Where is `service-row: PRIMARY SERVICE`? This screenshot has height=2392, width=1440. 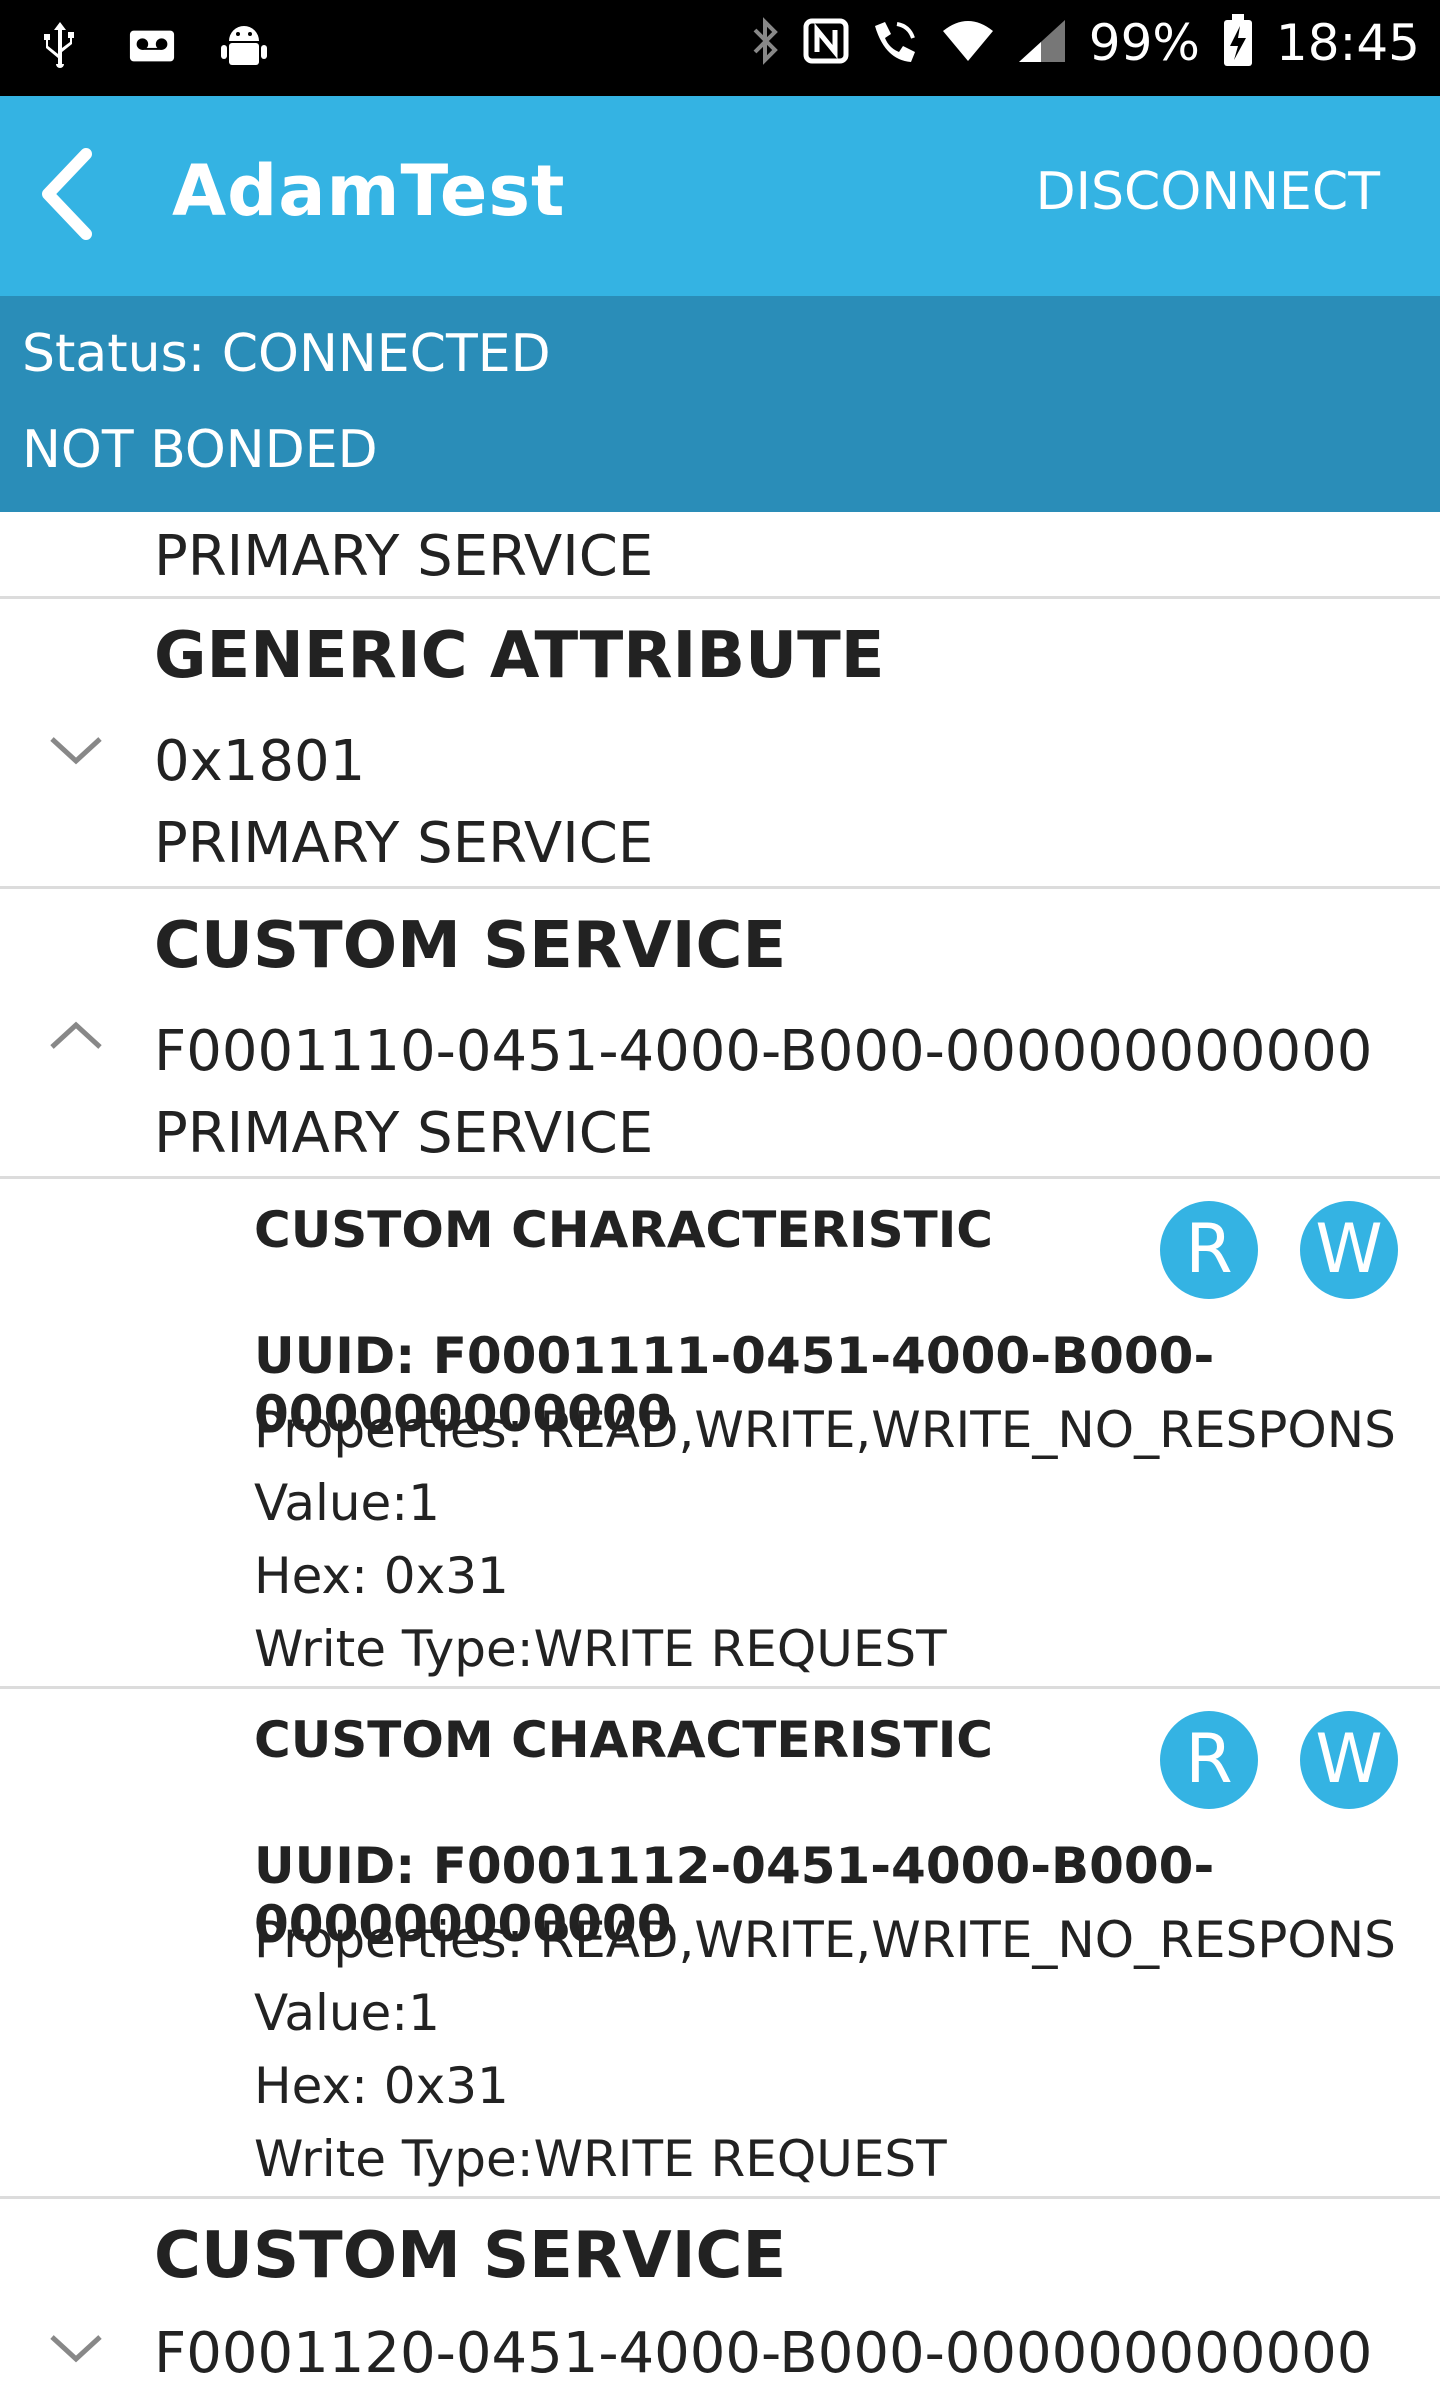
service-row: PRIMARY SERVICE is located at coordinates (720, 555).